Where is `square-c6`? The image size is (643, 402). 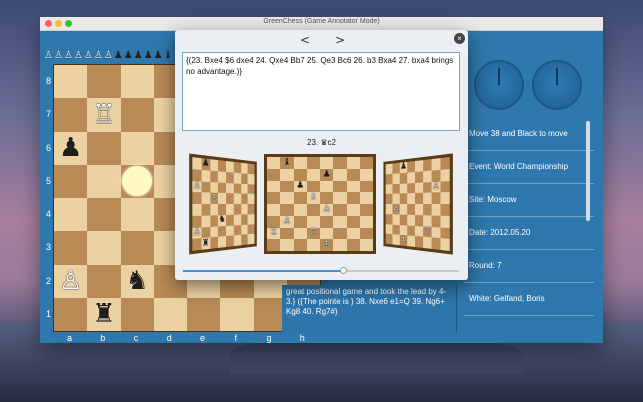 square-c6 is located at coordinates (137, 148).